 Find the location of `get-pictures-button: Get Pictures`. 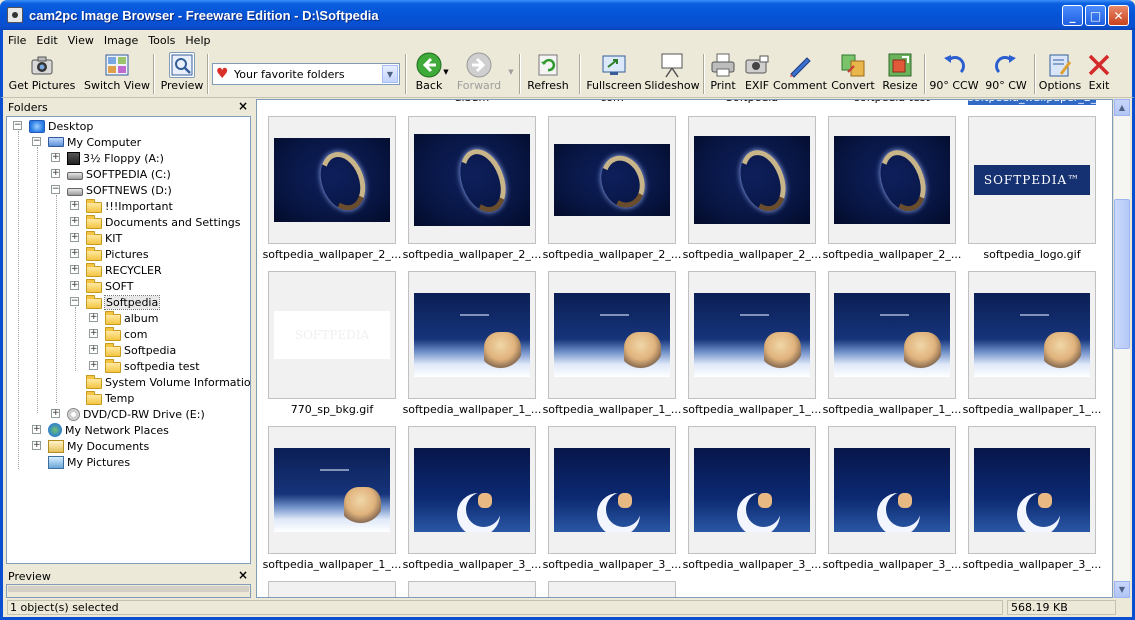

get-pictures-button: Get Pictures is located at coordinates (42, 74).